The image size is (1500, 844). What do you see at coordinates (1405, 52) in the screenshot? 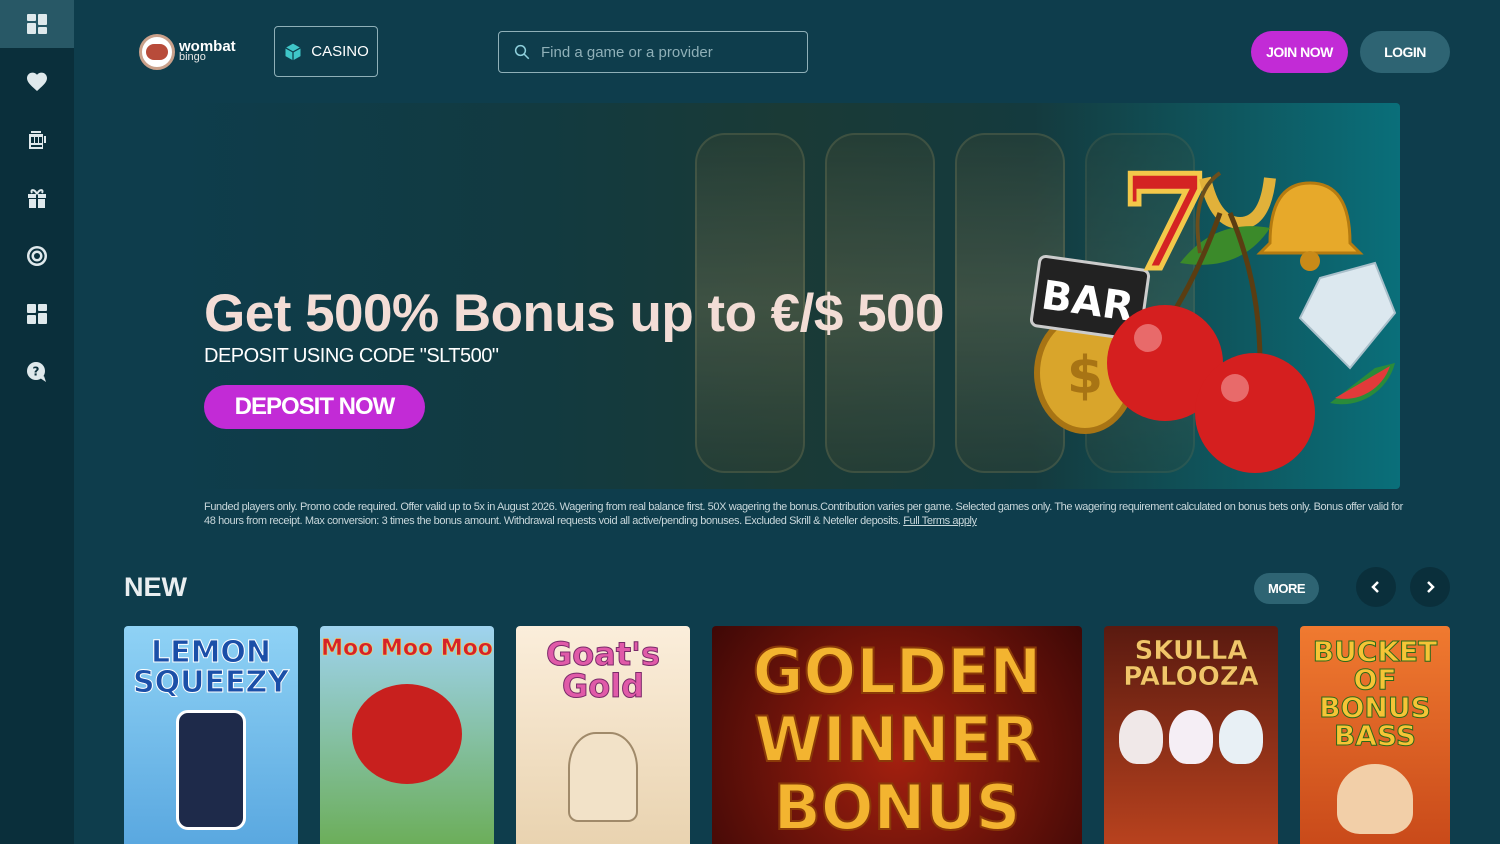
I see `login-button: LOGIN` at bounding box center [1405, 52].